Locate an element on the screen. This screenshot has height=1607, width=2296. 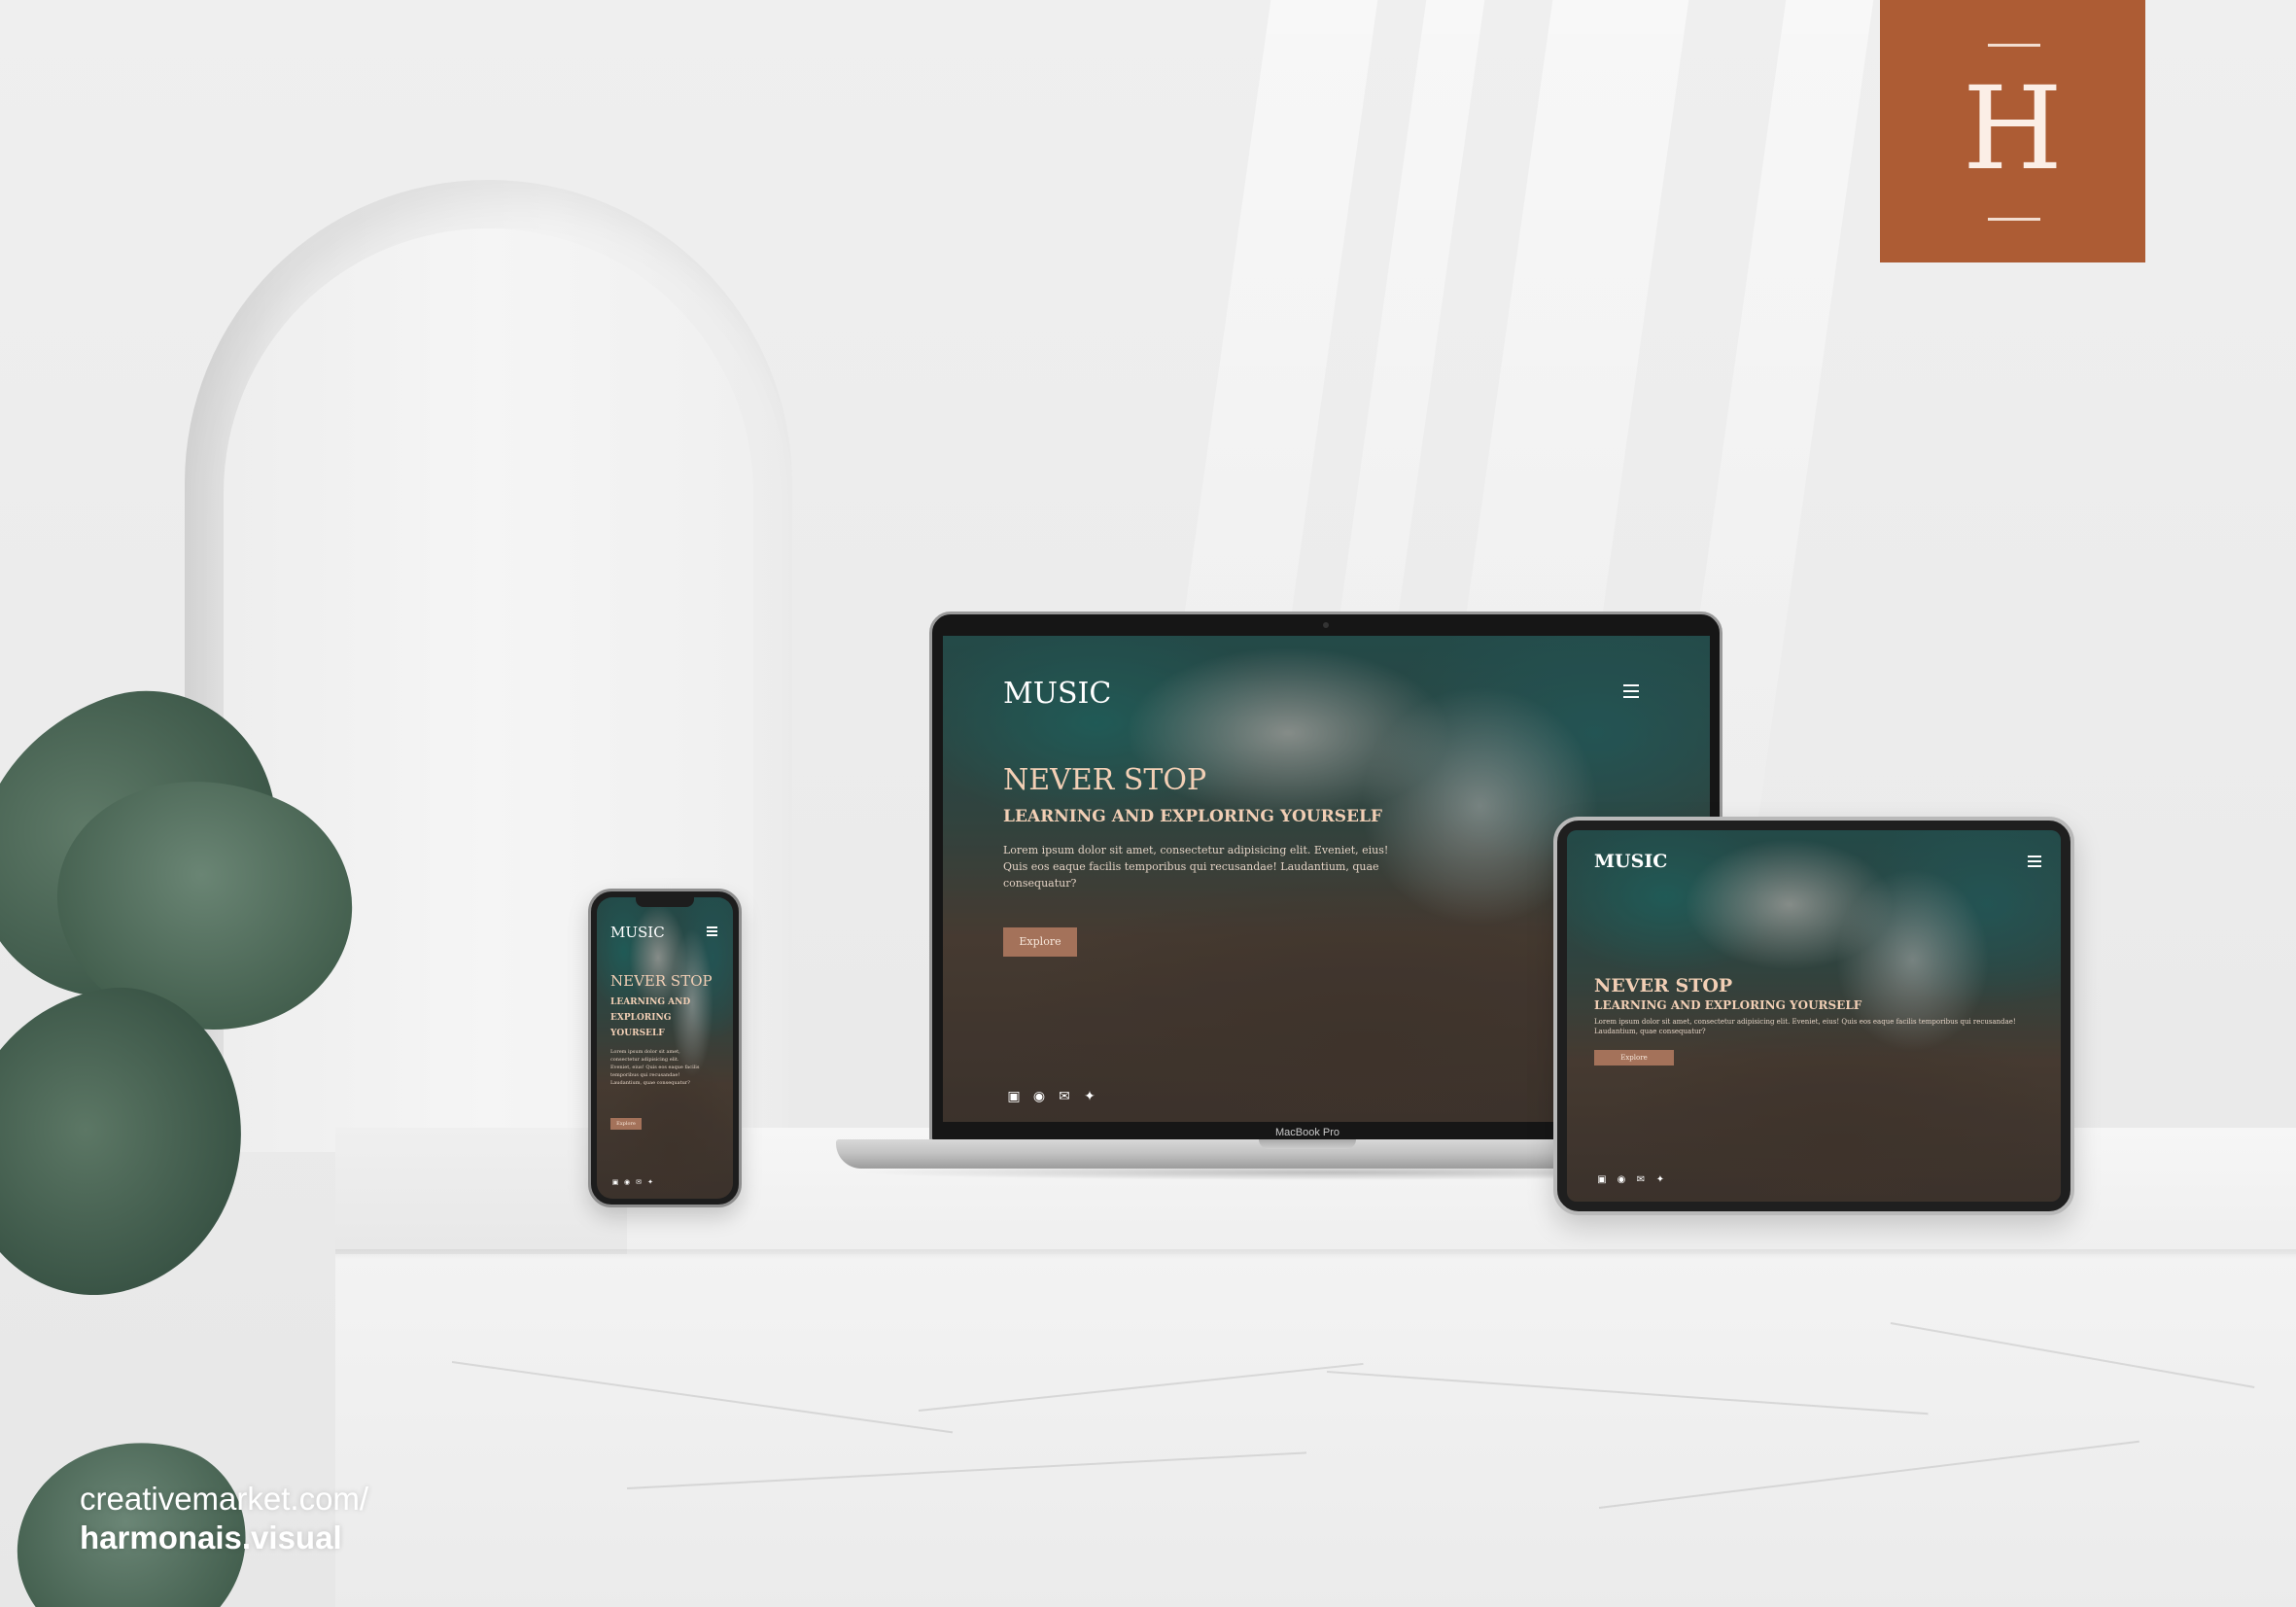
watermark: creativemarket.com/ harmonais.visual is located at coordinates (224, 1518).